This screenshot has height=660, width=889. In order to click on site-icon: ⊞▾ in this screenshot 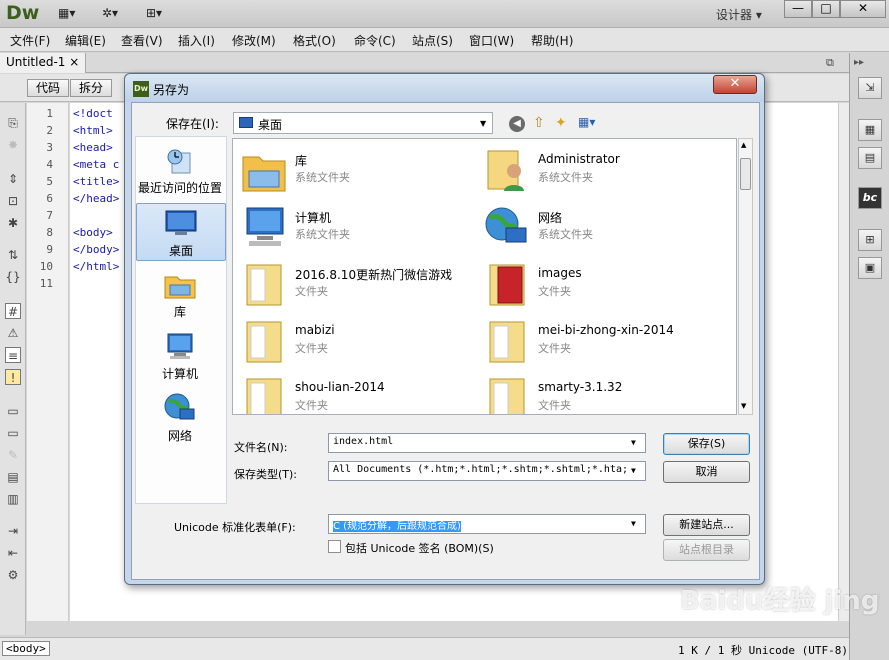, I will do `click(154, 13)`.